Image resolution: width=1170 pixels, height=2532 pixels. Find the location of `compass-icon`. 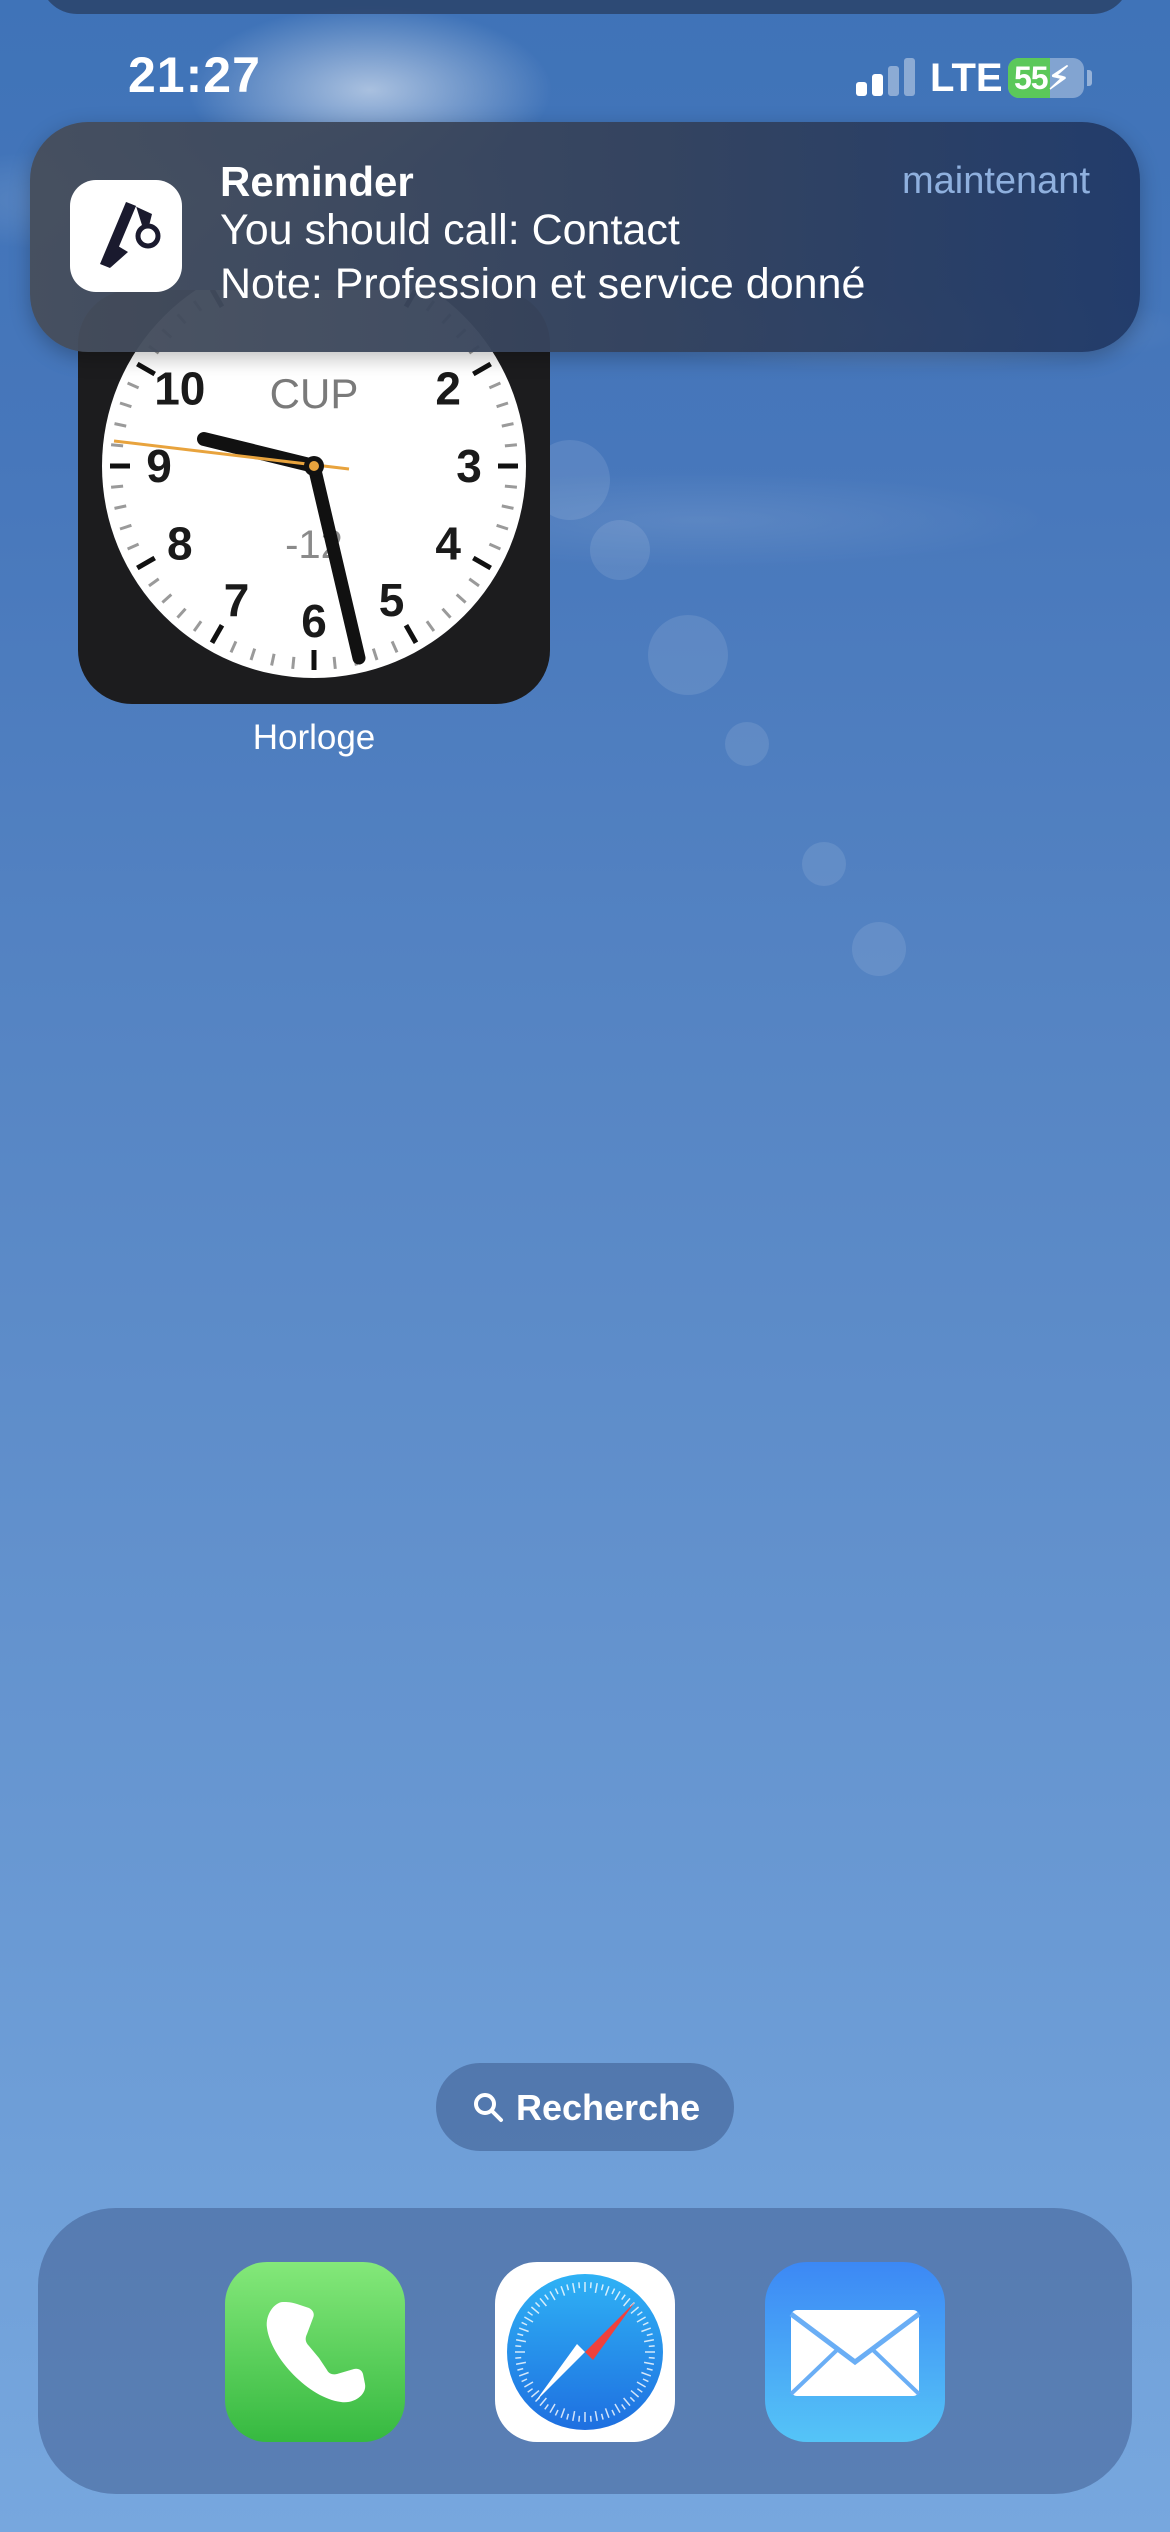

compass-icon is located at coordinates (585, 2352).